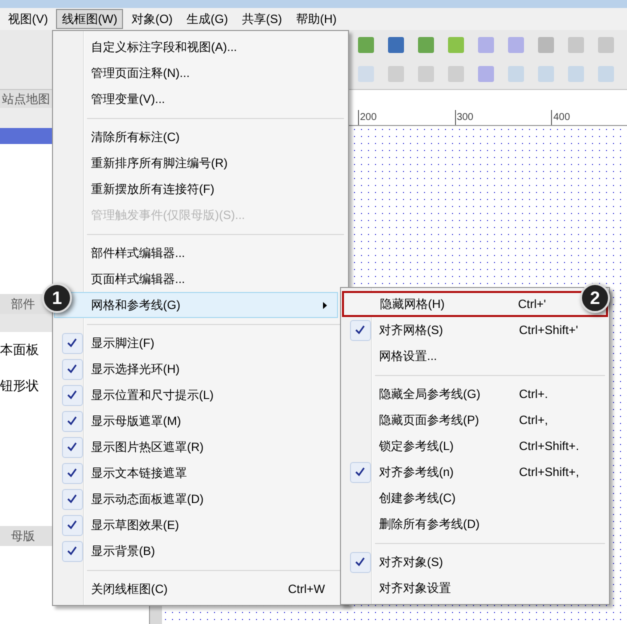 The width and height of the screenshot is (627, 624). I want to click on ruler-label: 300, so click(464, 117).